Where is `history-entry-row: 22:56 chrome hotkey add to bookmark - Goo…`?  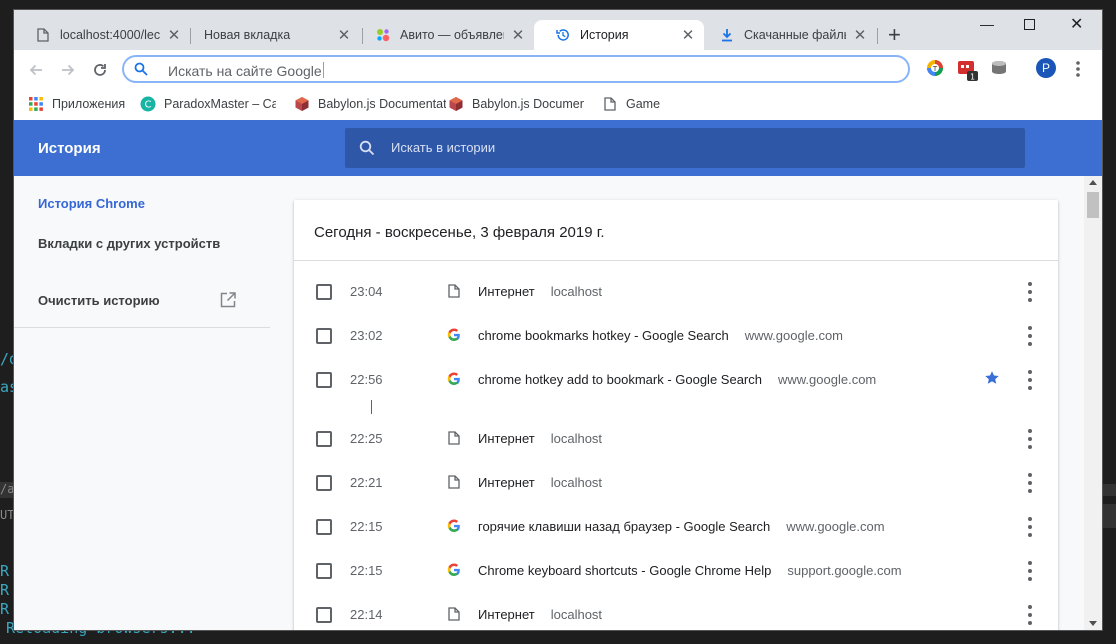 history-entry-row: 22:56 chrome hotkey add to bookmark - Goo… is located at coordinates (676, 380).